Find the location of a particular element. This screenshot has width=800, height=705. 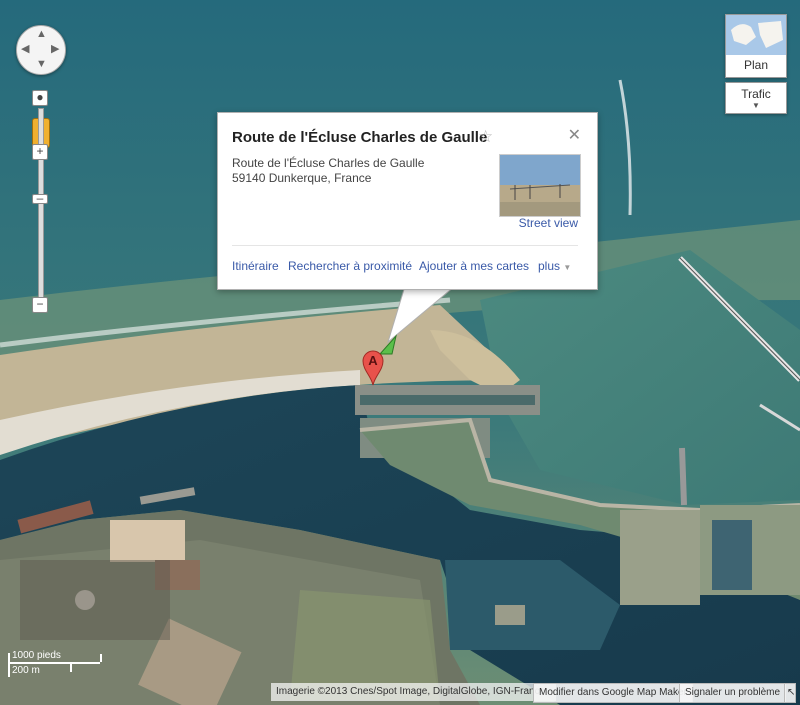

zoom-out-button: − is located at coordinates (40, 305).